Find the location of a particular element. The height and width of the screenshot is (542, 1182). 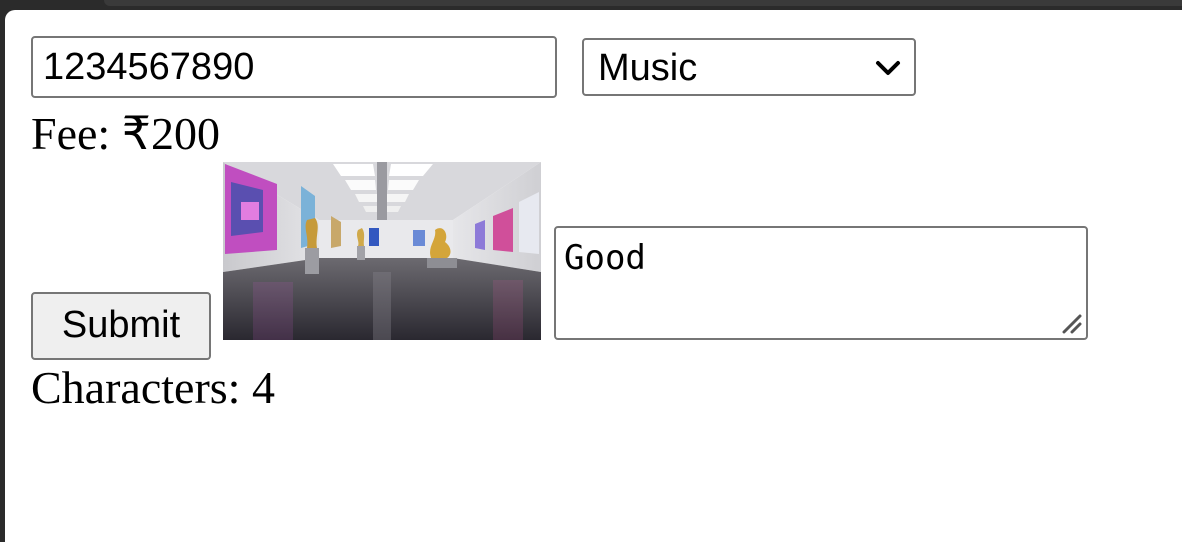

gallery-image is located at coordinates (382, 251).